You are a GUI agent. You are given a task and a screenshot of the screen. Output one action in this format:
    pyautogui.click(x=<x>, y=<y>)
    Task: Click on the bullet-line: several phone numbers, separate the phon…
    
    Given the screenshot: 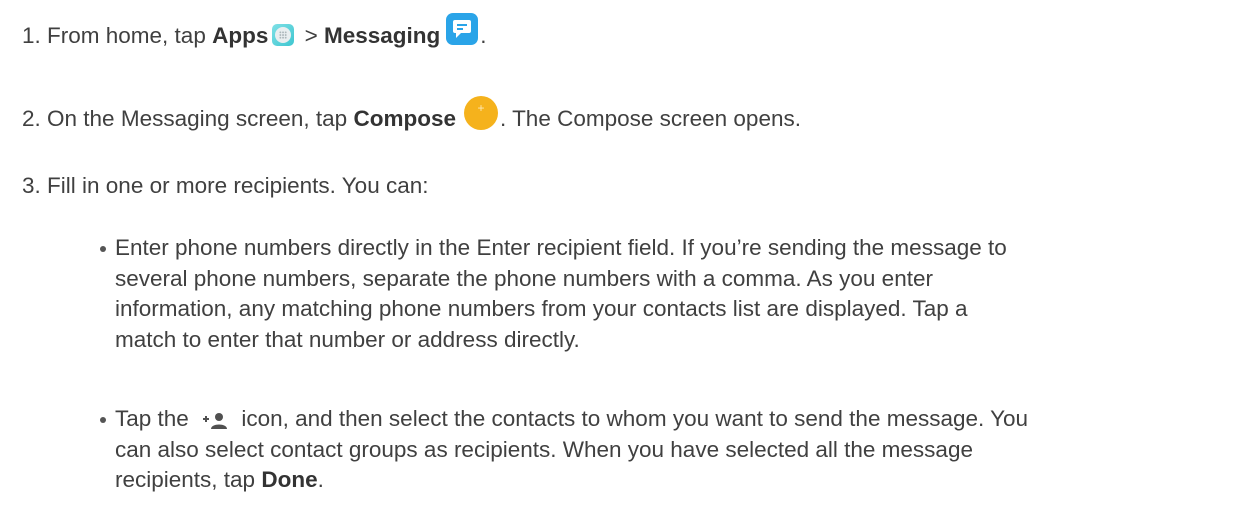 What is the action you would take?
    pyautogui.click(x=524, y=278)
    